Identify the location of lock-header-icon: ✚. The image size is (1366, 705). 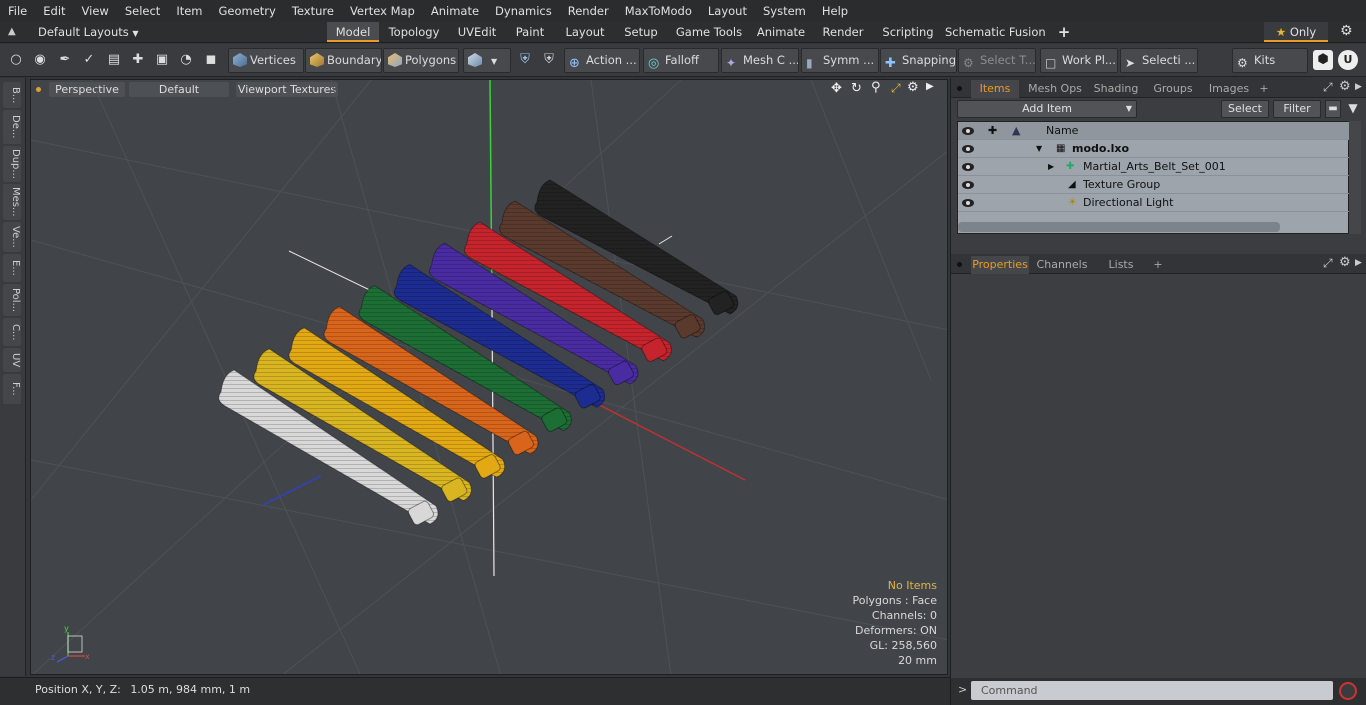
(992, 131).